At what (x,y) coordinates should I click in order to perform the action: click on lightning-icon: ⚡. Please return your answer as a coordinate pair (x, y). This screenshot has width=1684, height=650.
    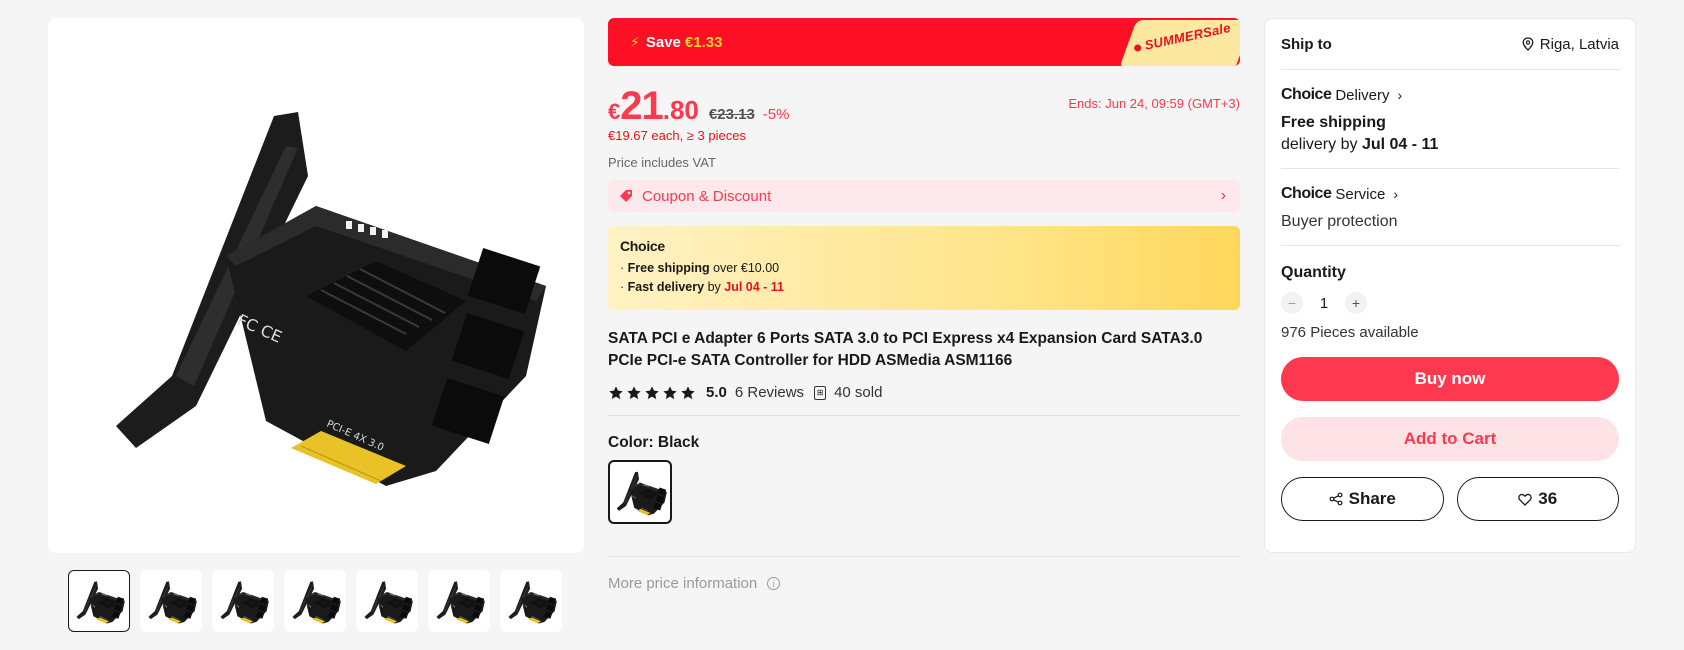
    Looking at the image, I should click on (635, 41).